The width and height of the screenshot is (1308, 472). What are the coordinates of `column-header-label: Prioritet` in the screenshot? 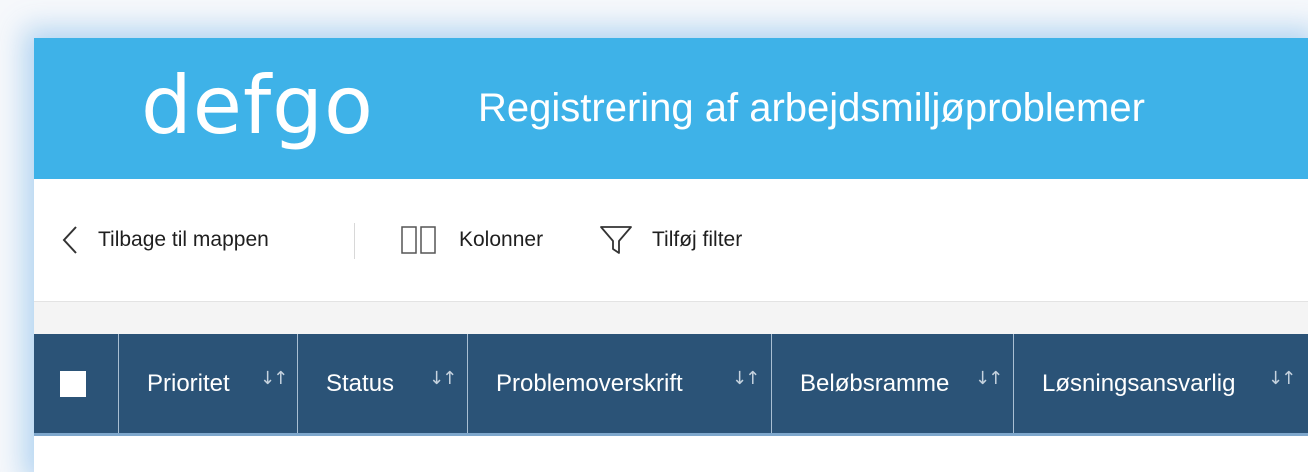 It's located at (188, 383).